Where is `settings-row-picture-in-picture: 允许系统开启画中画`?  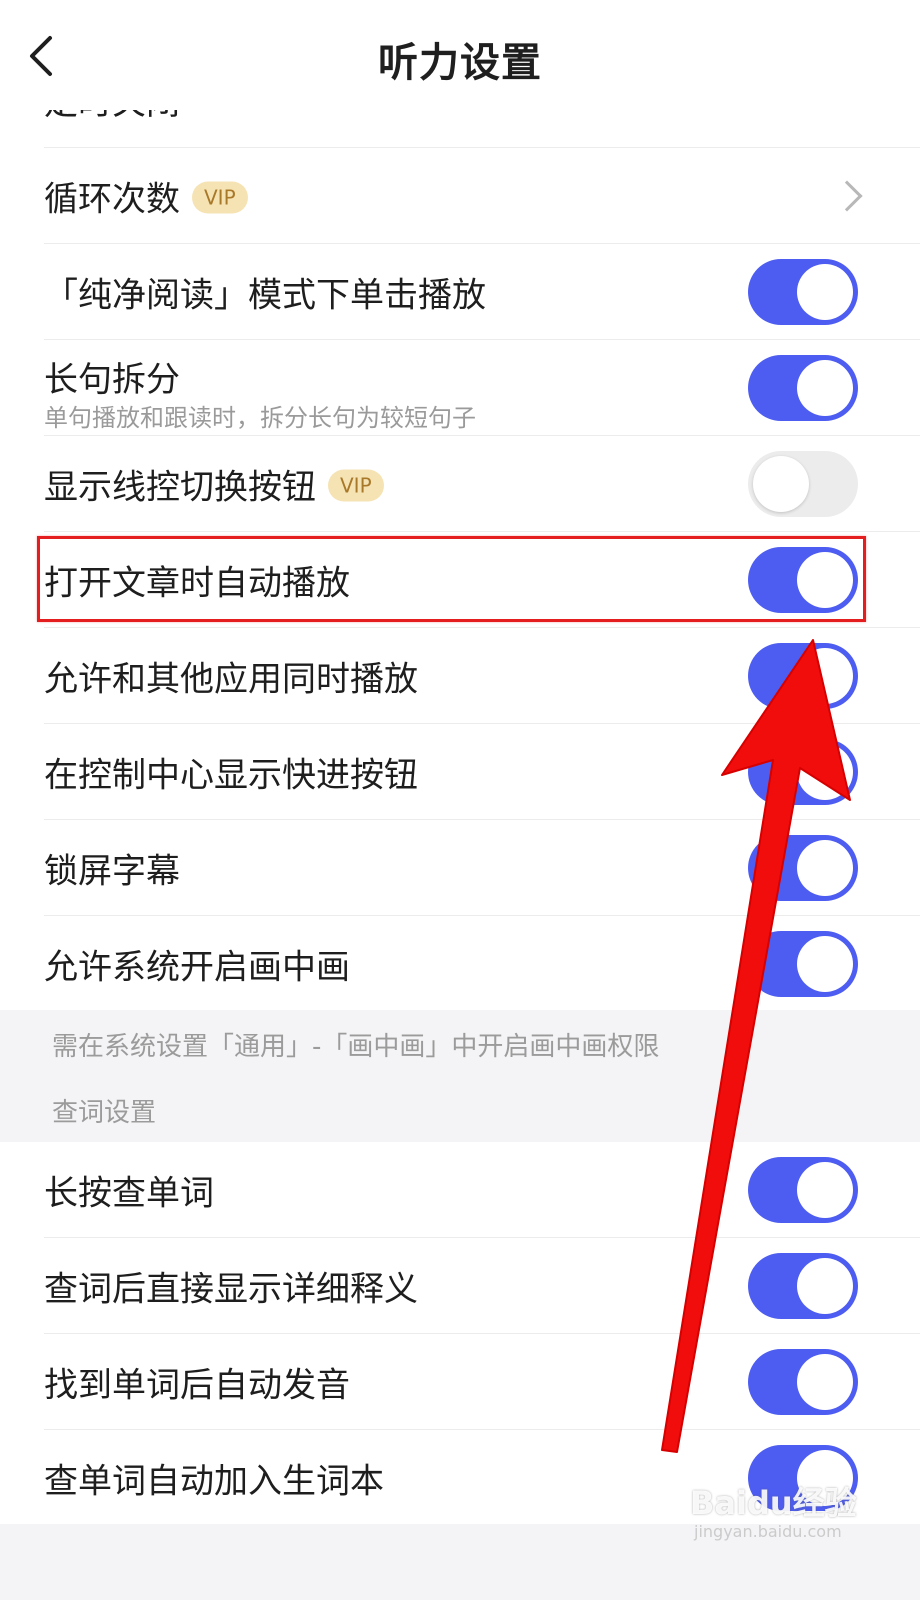 settings-row-picture-in-picture: 允许系统开启画中画 is located at coordinates (482, 964).